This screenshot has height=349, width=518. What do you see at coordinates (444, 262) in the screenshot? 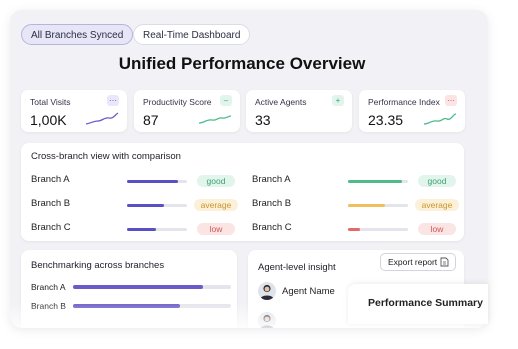
I see `document-icon` at bounding box center [444, 262].